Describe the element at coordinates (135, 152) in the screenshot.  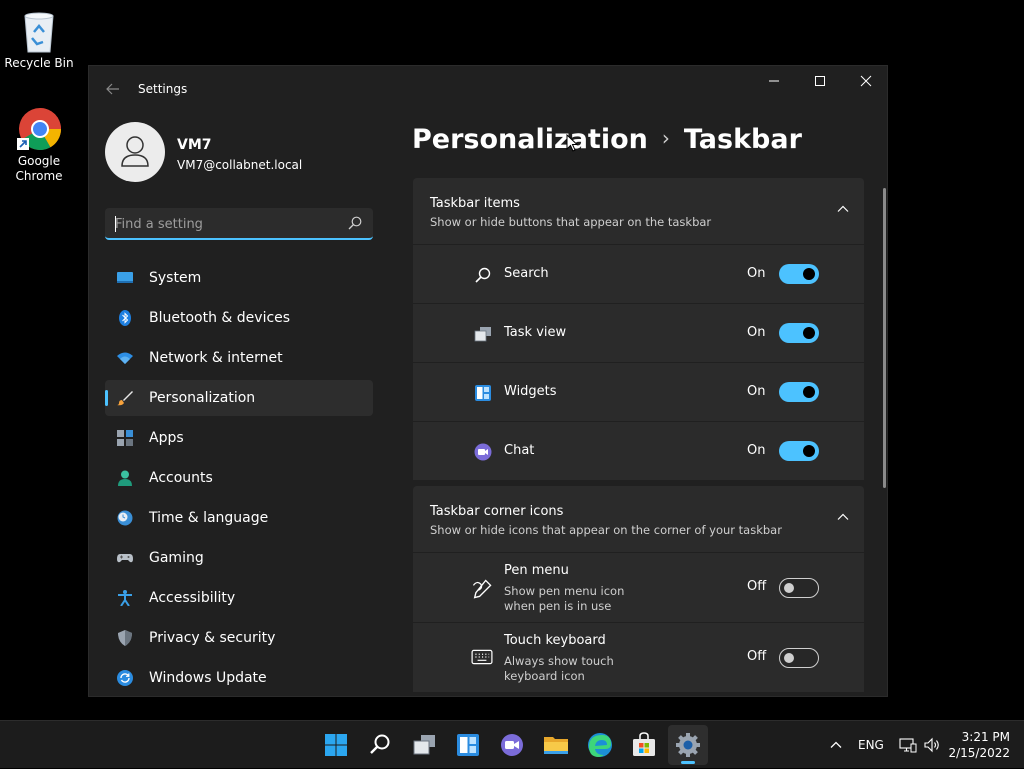
I see `avatar` at that location.